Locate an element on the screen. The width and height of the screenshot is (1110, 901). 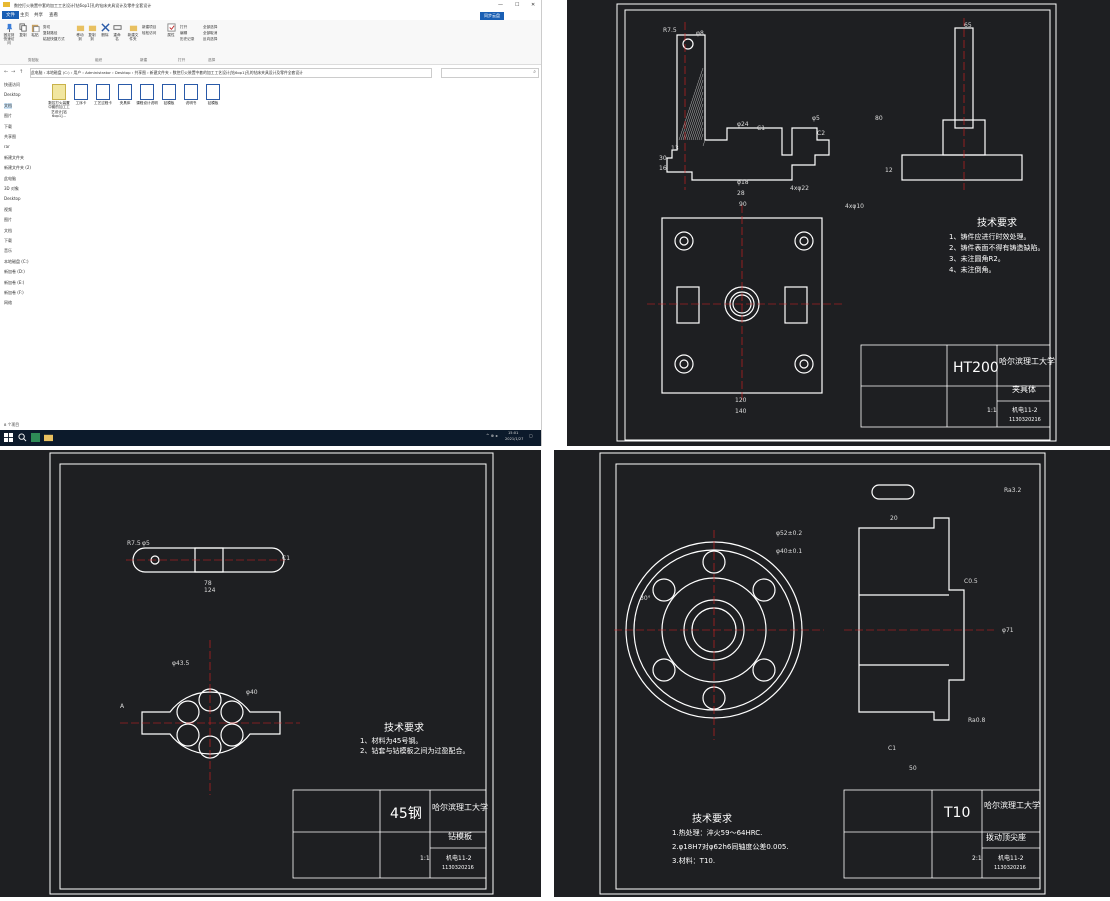
cut-button: 剪切 is located at coordinates (46, 27).